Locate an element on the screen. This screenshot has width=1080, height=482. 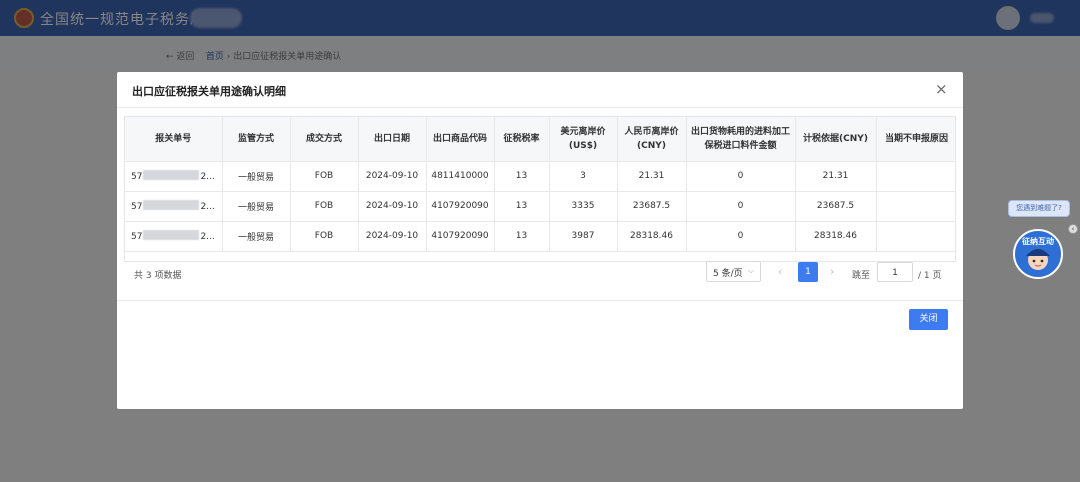
tax-base-cell: 28318.46 is located at coordinates (836, 236).